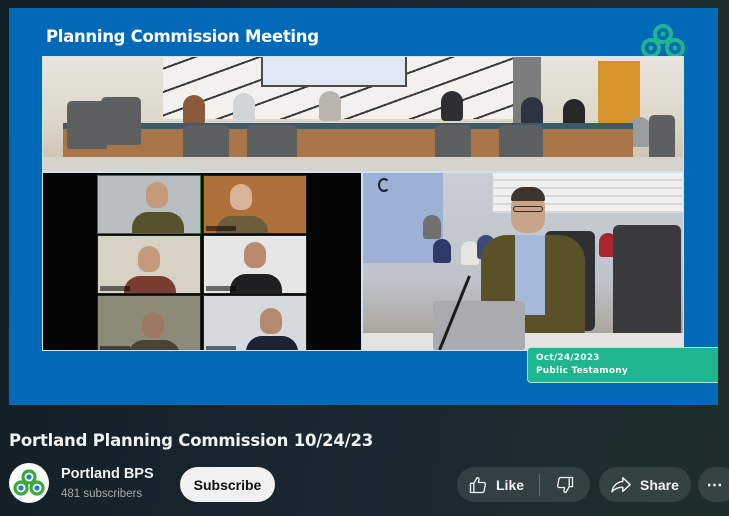  I want to click on subscriber-count: 481 subscribers, so click(102, 494).